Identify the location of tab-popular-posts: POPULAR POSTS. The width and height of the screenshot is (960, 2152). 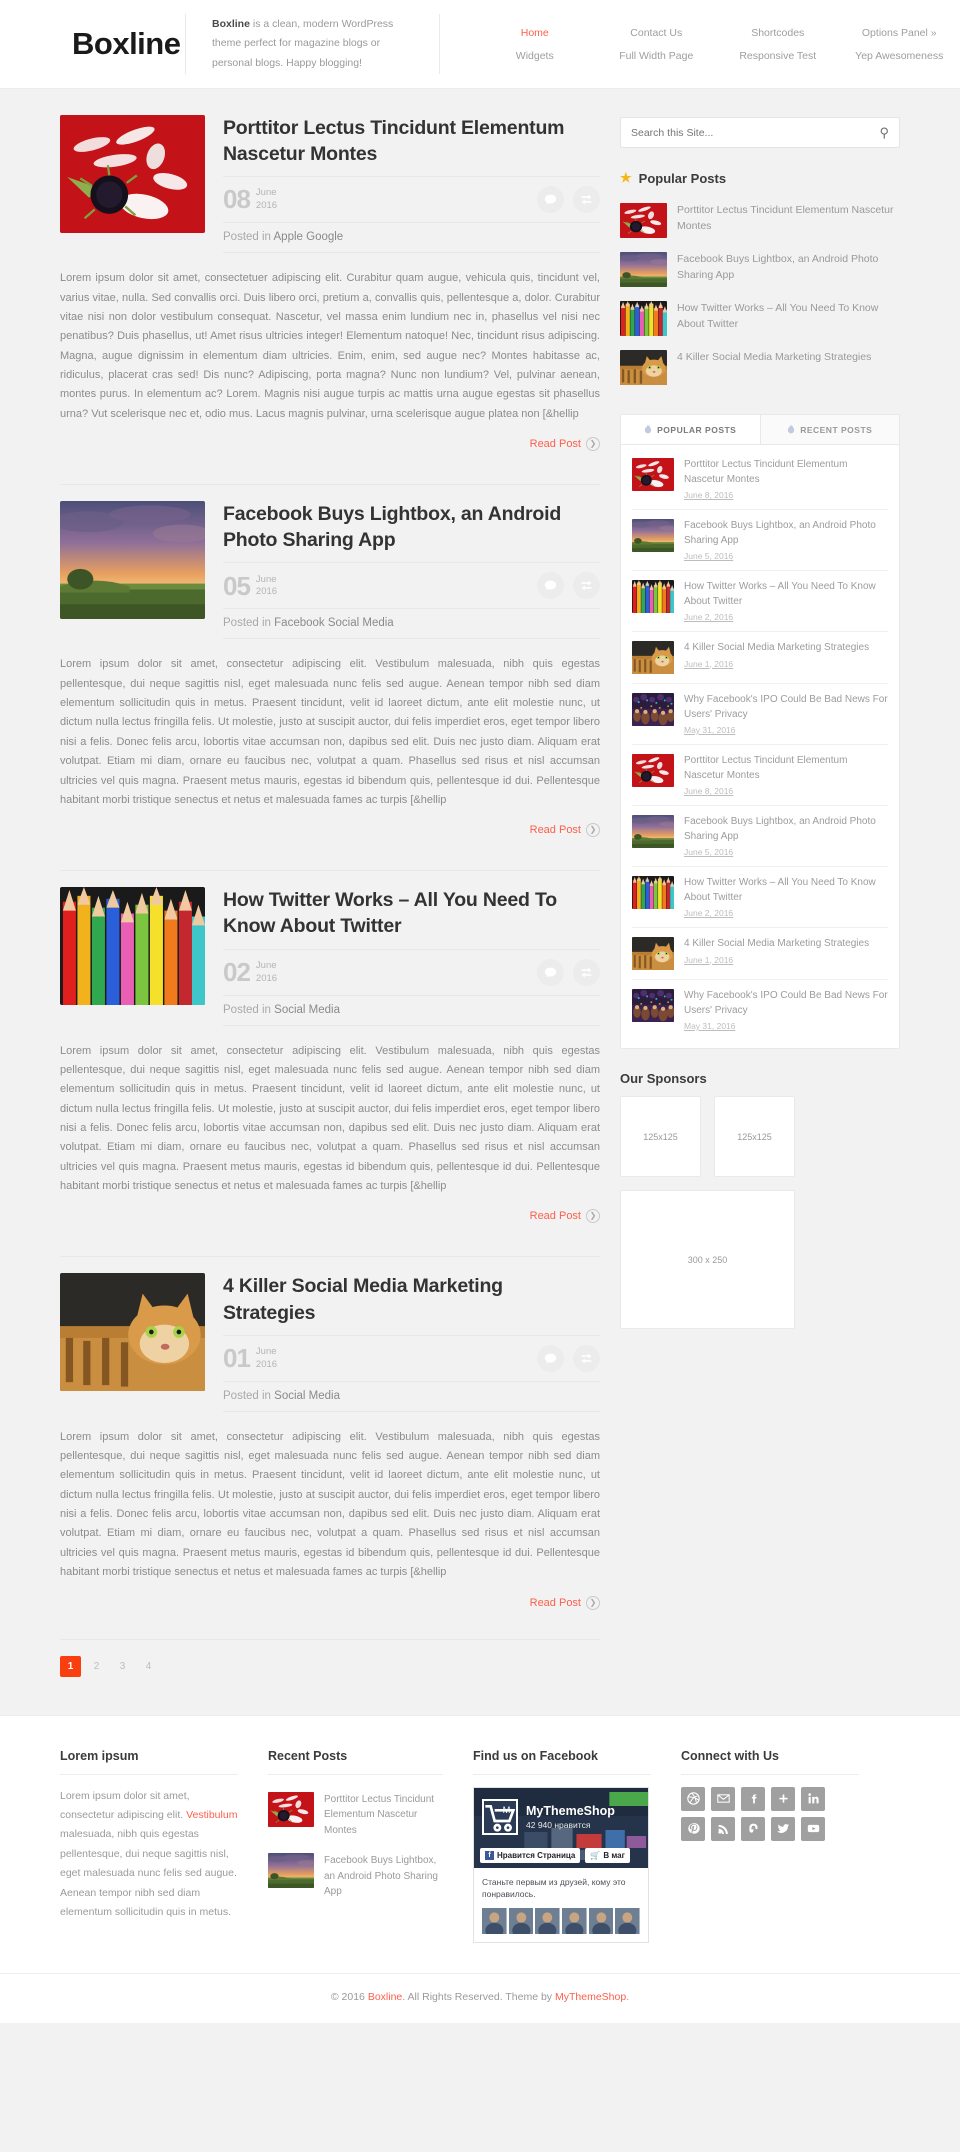
(691, 429).